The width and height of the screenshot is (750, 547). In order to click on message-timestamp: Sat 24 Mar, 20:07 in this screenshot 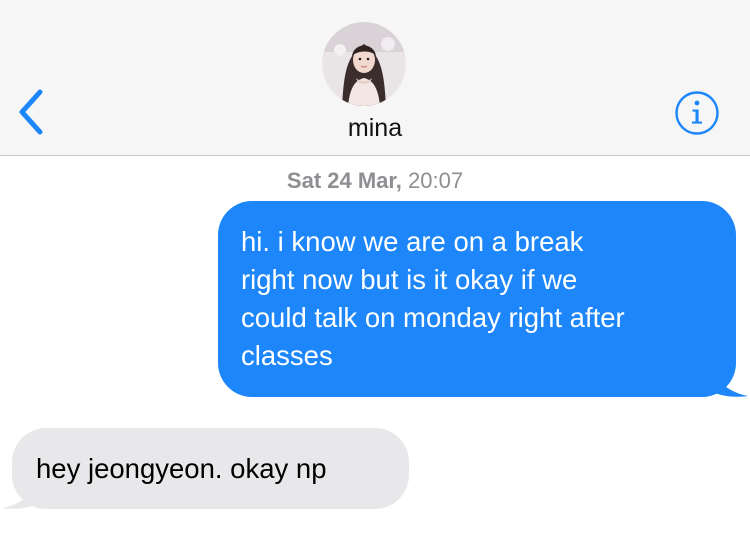, I will do `click(375, 181)`.